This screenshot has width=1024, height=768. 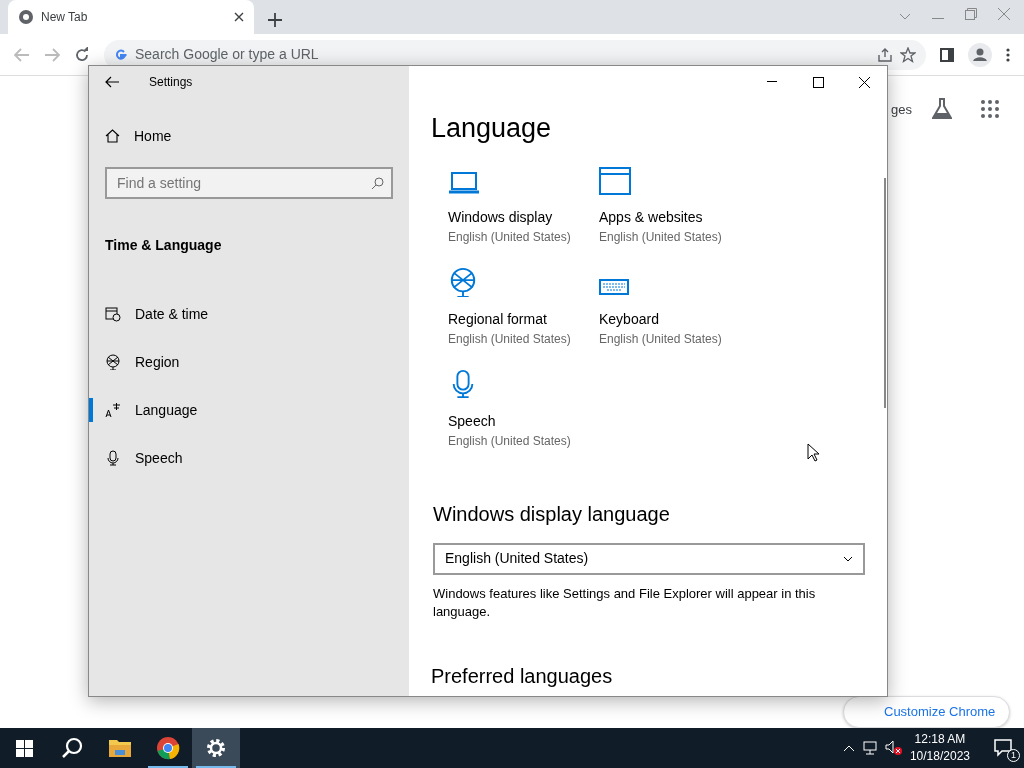 What do you see at coordinates (990, 109) in the screenshot?
I see `apps-icon` at bounding box center [990, 109].